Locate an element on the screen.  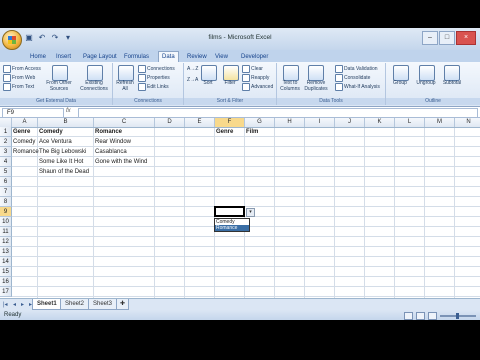
text-to-columns-icon is located at coordinates (291, 73).